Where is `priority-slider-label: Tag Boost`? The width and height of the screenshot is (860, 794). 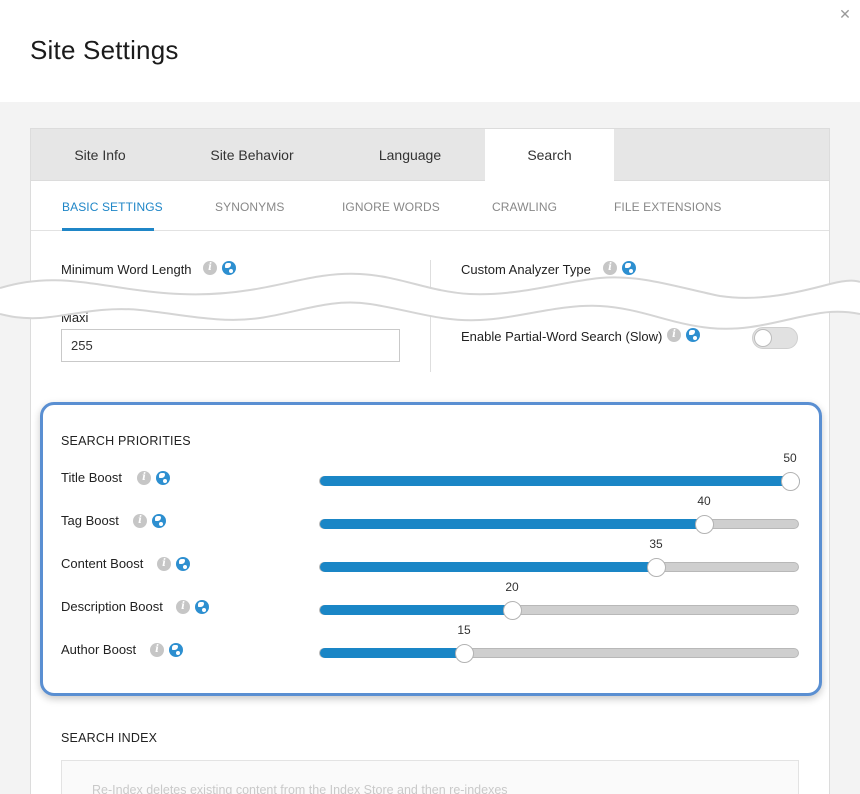 priority-slider-label: Tag Boost is located at coordinates (90, 520).